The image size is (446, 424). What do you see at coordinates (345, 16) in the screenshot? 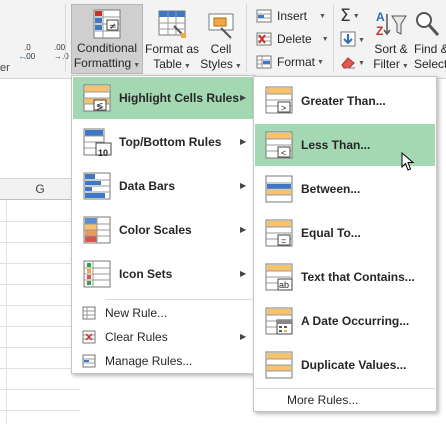
I see `sigma-icon: Σ` at bounding box center [345, 16].